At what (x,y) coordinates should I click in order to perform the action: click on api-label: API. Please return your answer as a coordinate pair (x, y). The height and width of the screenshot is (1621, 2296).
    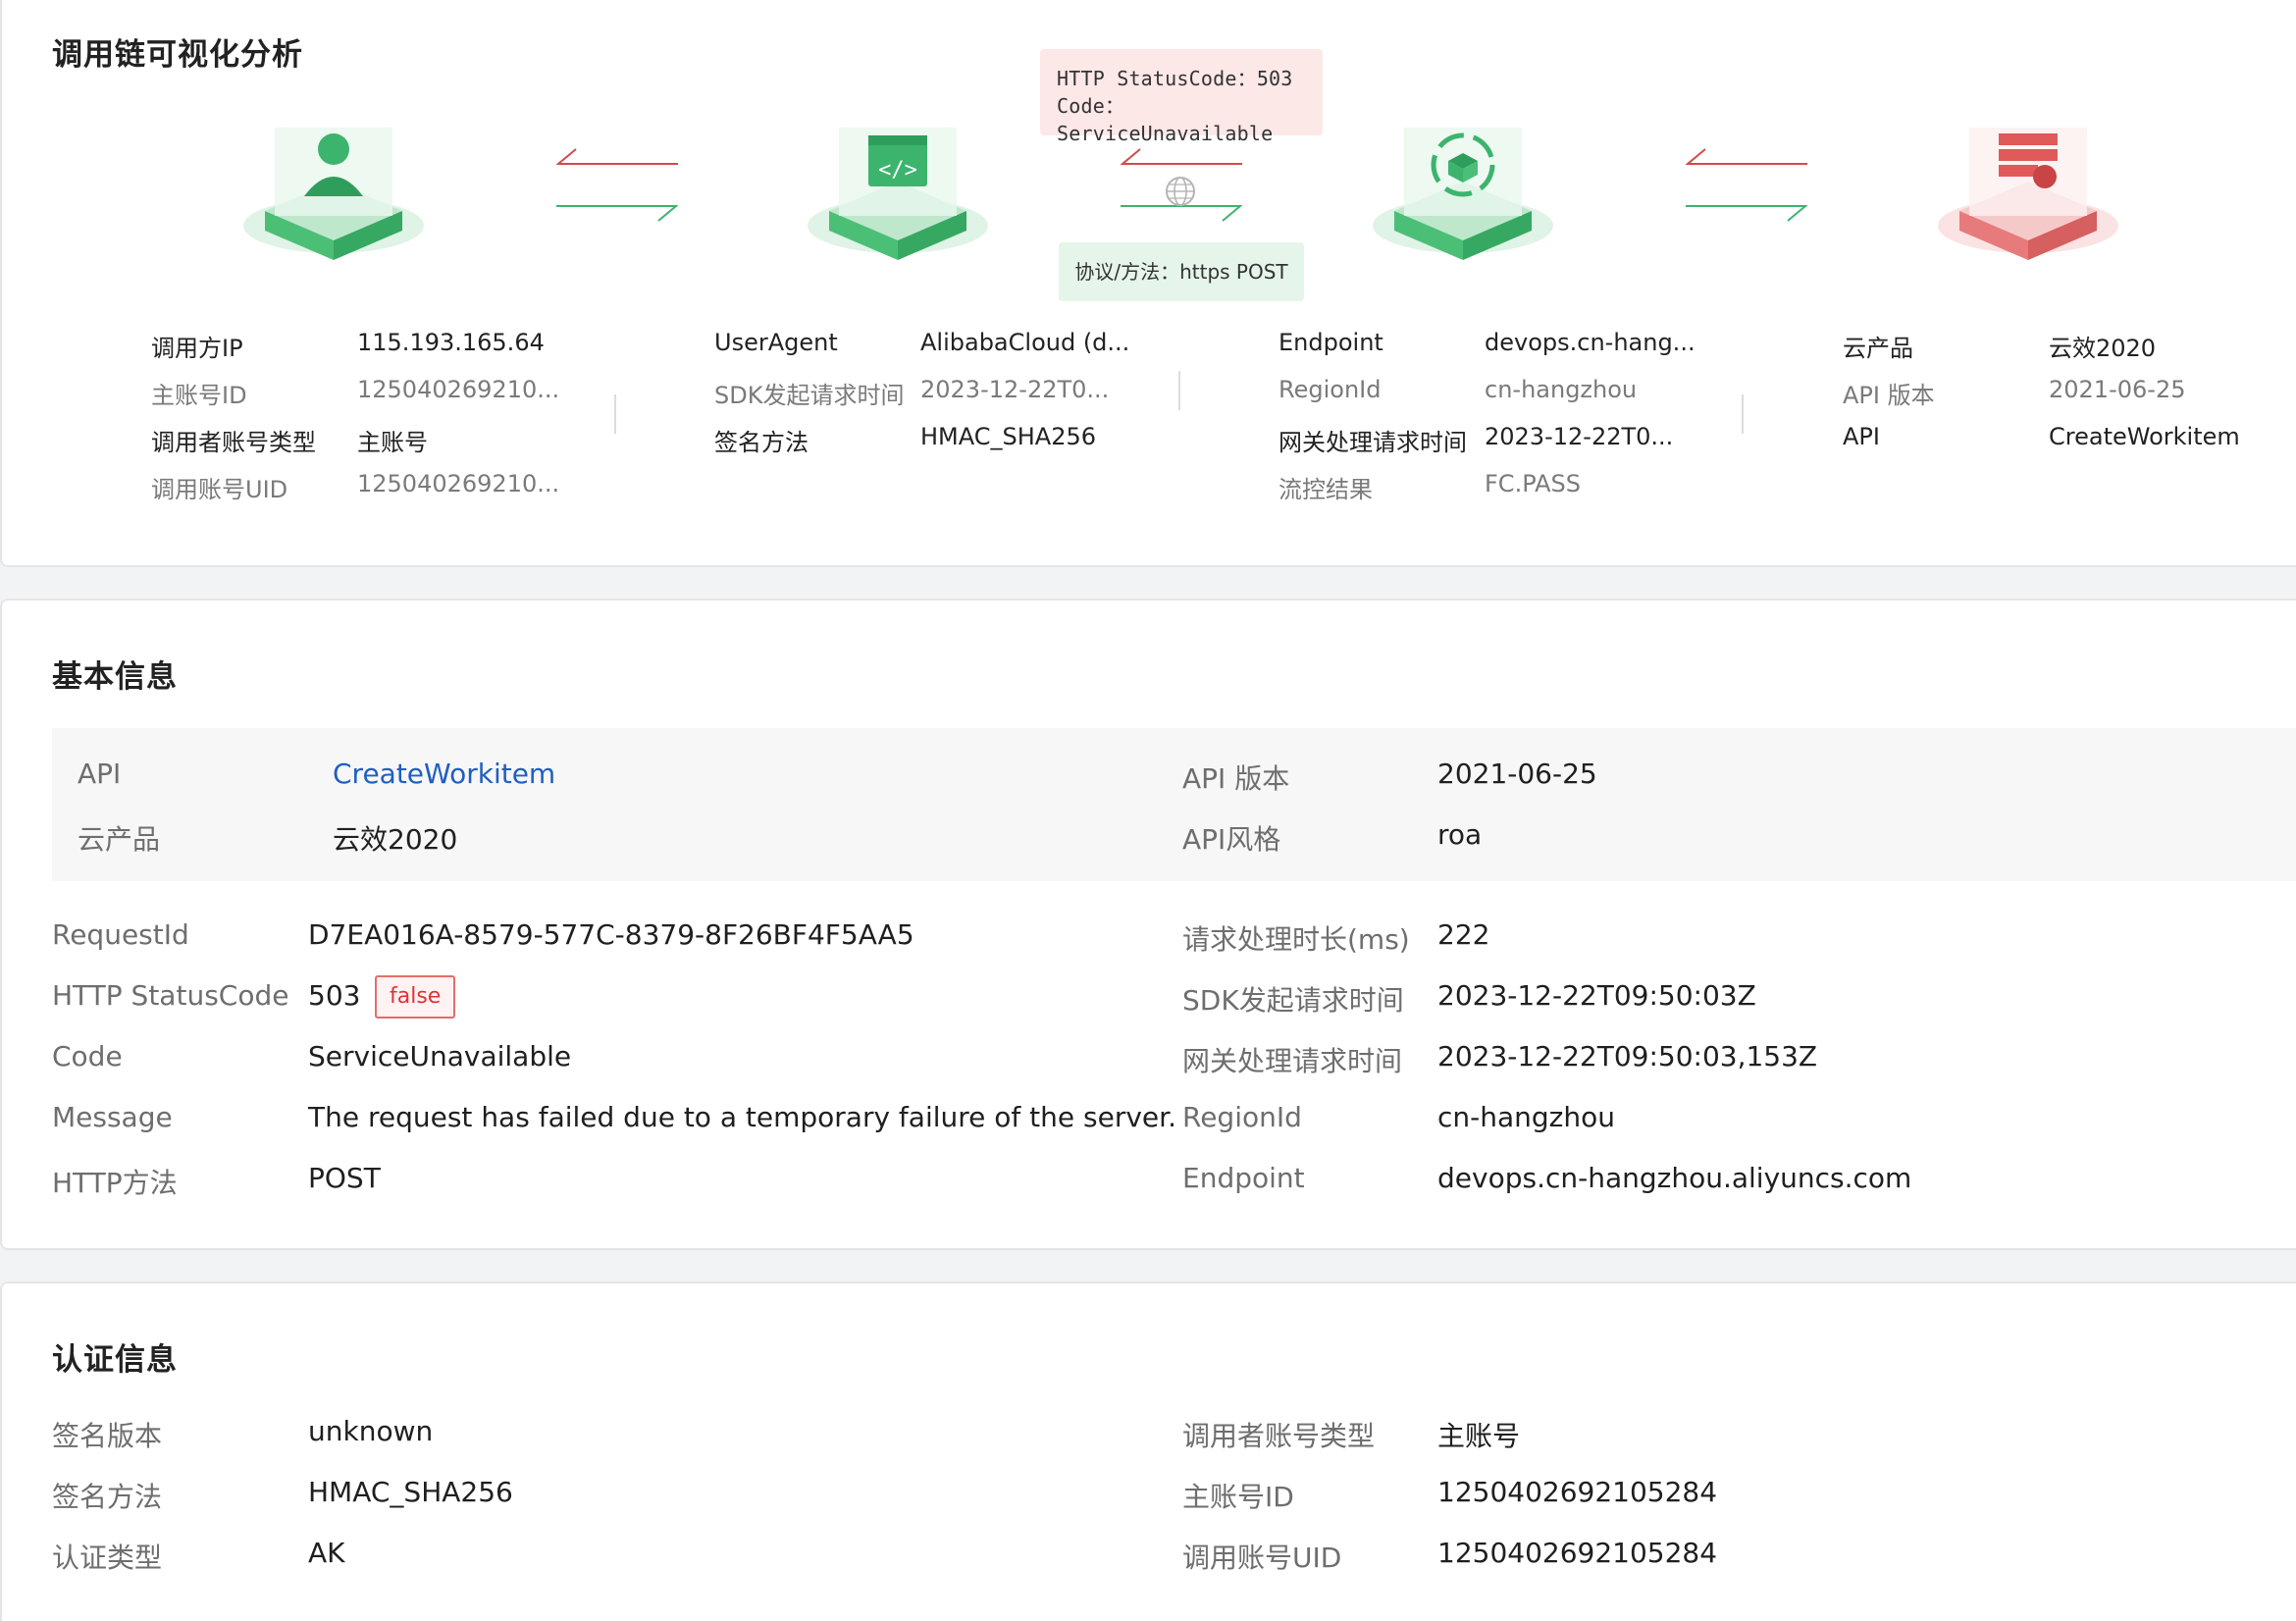
    Looking at the image, I should click on (100, 774).